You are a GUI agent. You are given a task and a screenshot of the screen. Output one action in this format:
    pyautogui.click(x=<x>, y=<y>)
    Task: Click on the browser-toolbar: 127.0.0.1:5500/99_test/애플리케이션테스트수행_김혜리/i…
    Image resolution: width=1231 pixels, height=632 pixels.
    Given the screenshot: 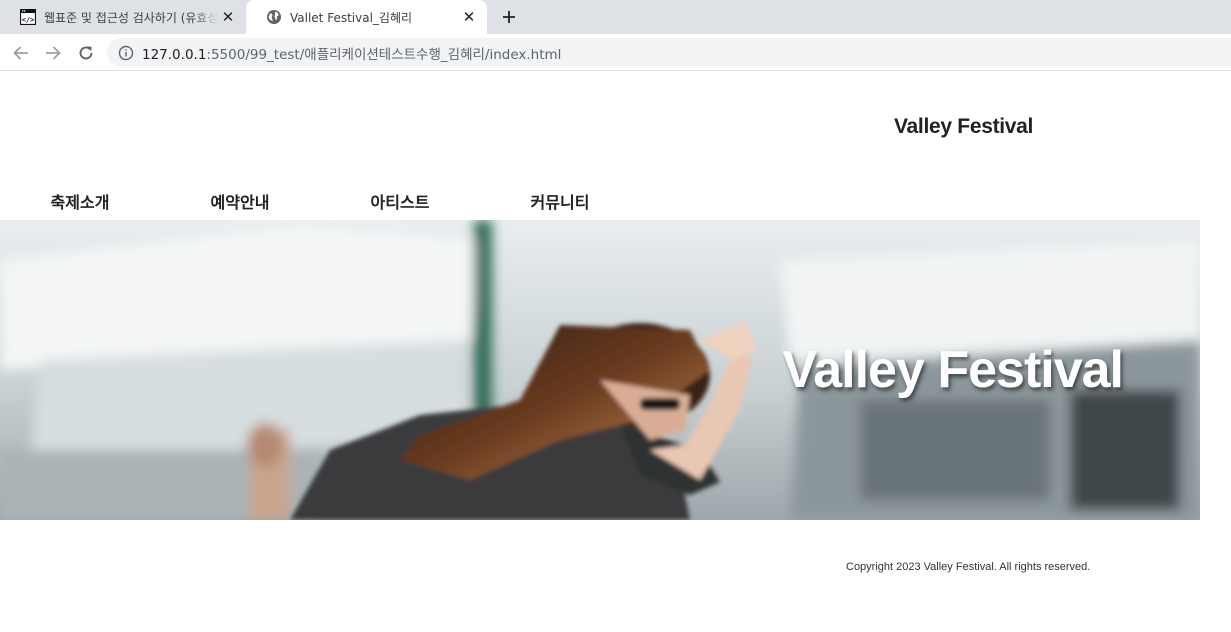 What is the action you would take?
    pyautogui.click(x=615, y=52)
    